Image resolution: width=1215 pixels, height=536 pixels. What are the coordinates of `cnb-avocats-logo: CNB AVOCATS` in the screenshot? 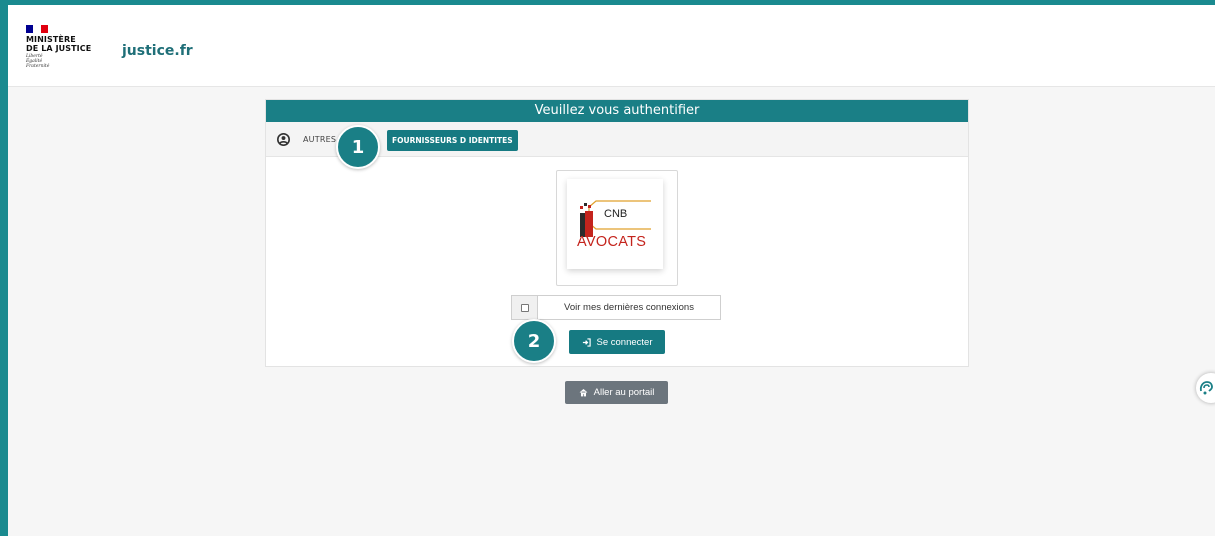 It's located at (615, 224).